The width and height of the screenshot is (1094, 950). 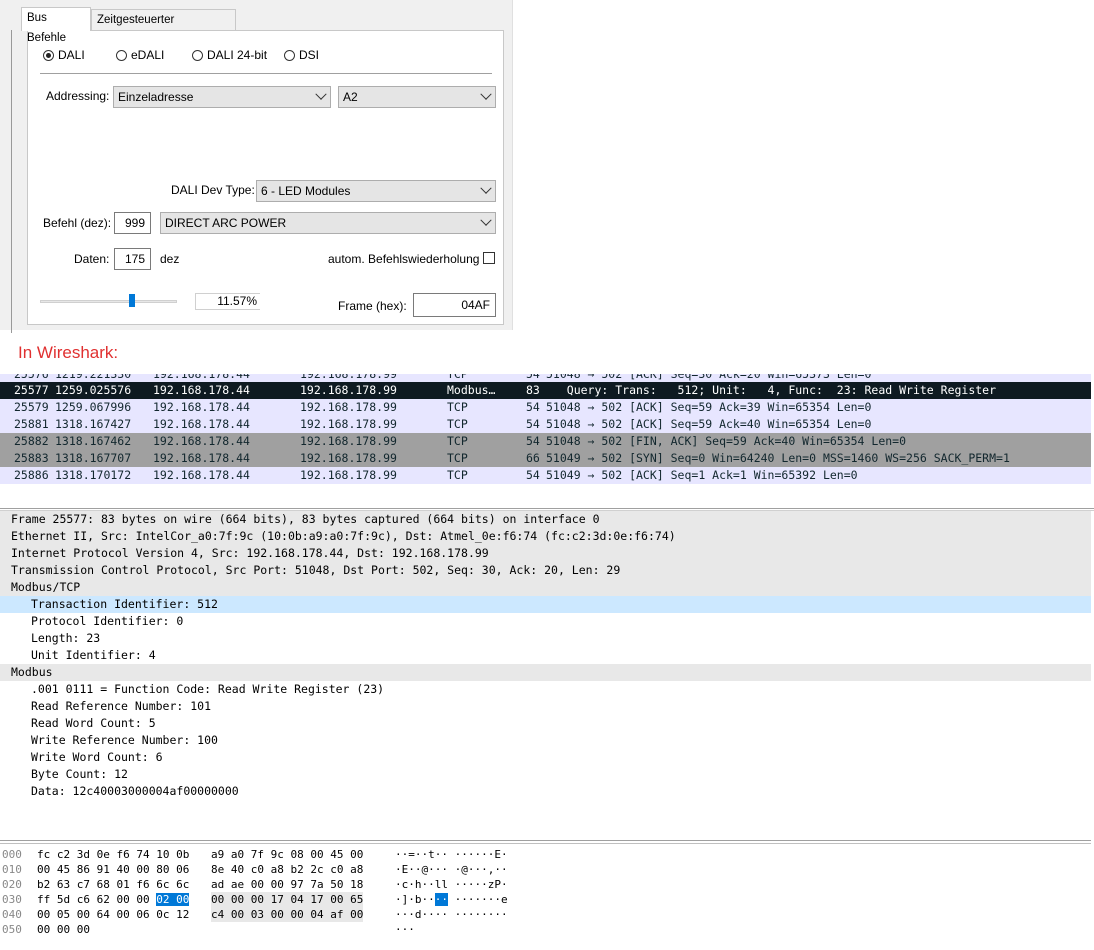 What do you see at coordinates (56, 25) in the screenshot?
I see `tab-bus-befehle: Bus Befehle` at bounding box center [56, 25].